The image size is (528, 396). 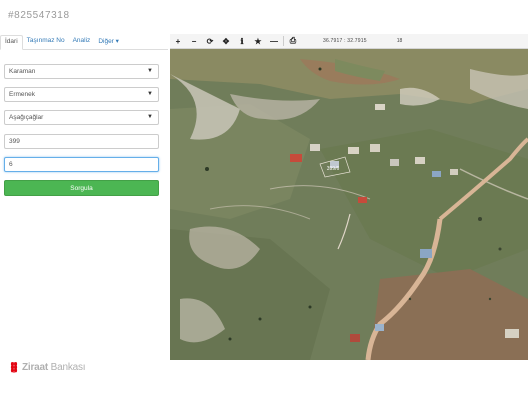 What do you see at coordinates (274, 41) in the screenshot?
I see `line-icon: —` at bounding box center [274, 41].